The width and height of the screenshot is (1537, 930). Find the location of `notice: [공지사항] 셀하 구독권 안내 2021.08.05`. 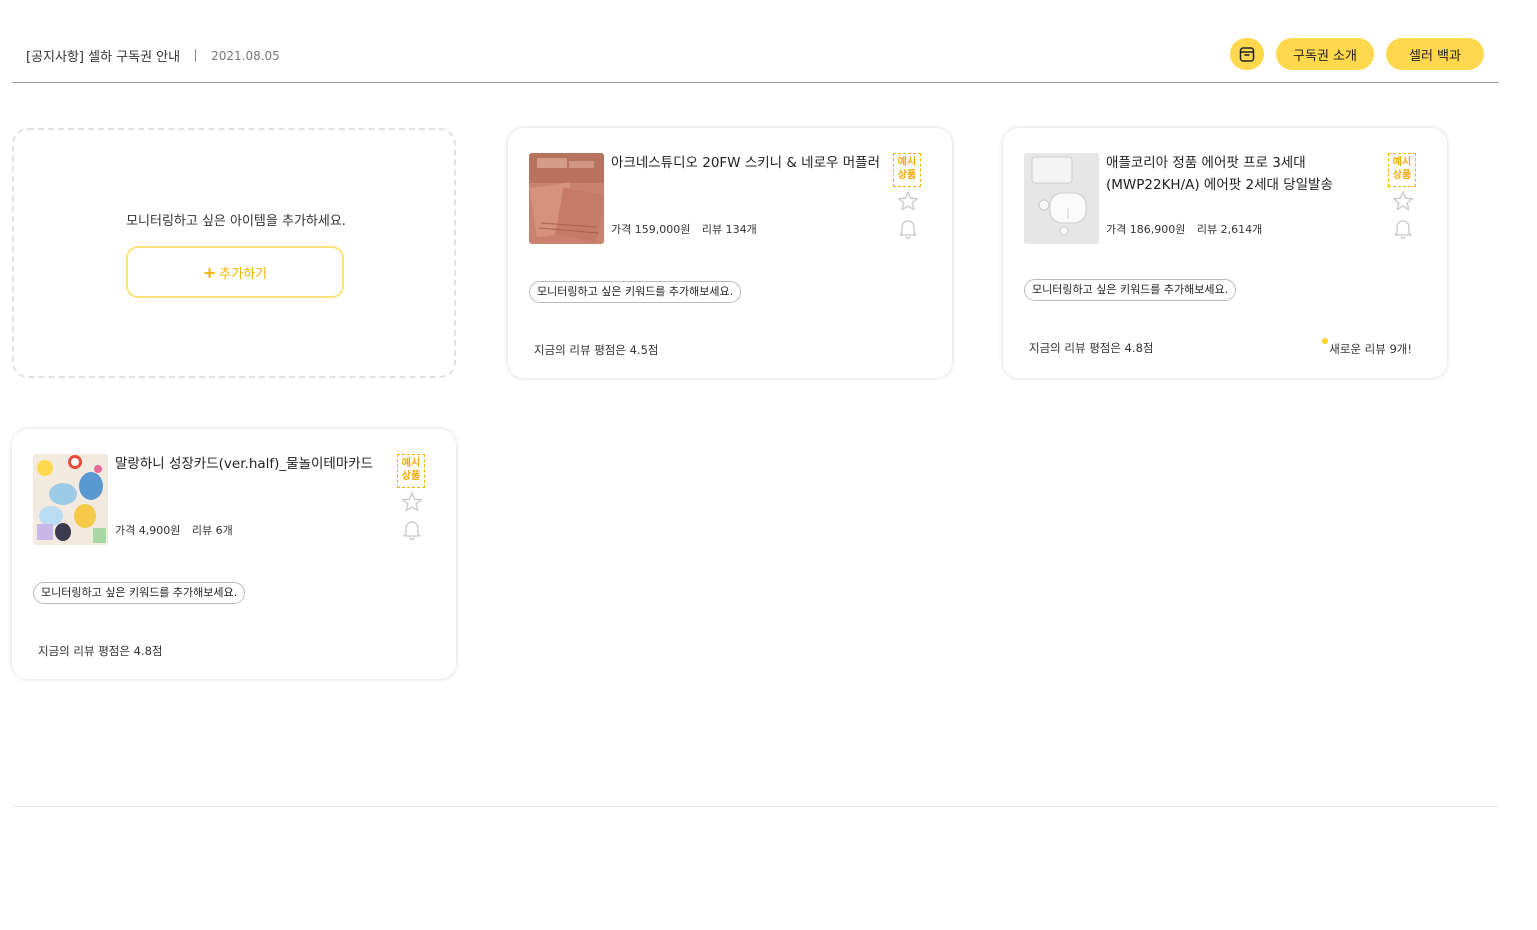

notice: [공지사항] 셀하 구독권 안내 2021.08.05 is located at coordinates (153, 56).